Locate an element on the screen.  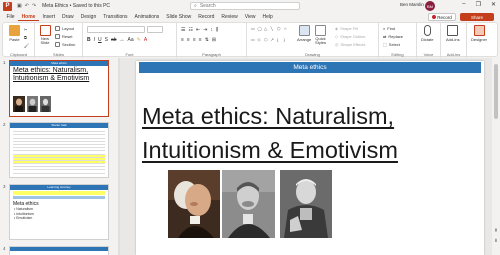
clipboard-label: Clipboard is located at coordinates (18, 54).